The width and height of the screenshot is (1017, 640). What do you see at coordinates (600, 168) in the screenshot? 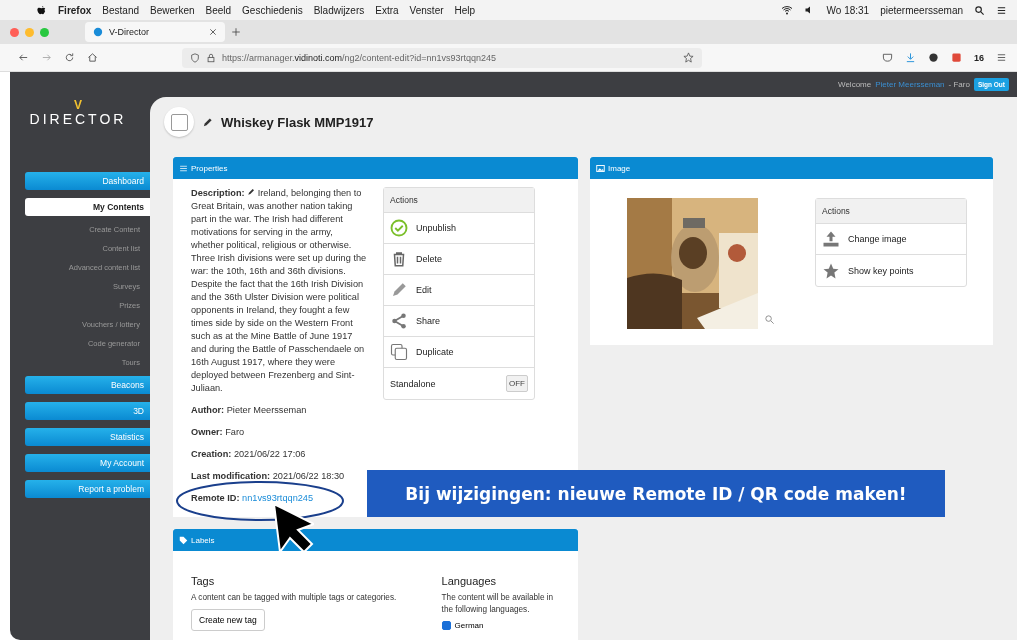
I see `image-icon` at bounding box center [600, 168].